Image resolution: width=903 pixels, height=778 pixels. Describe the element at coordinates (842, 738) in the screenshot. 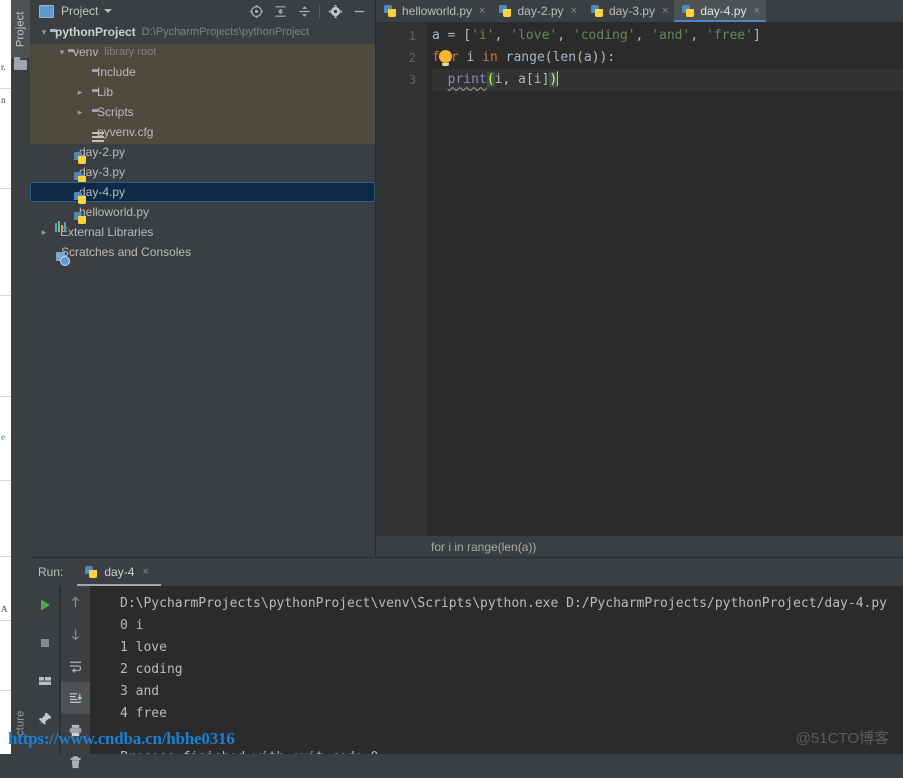

I see `watermark-site: @51CTO博客` at that location.